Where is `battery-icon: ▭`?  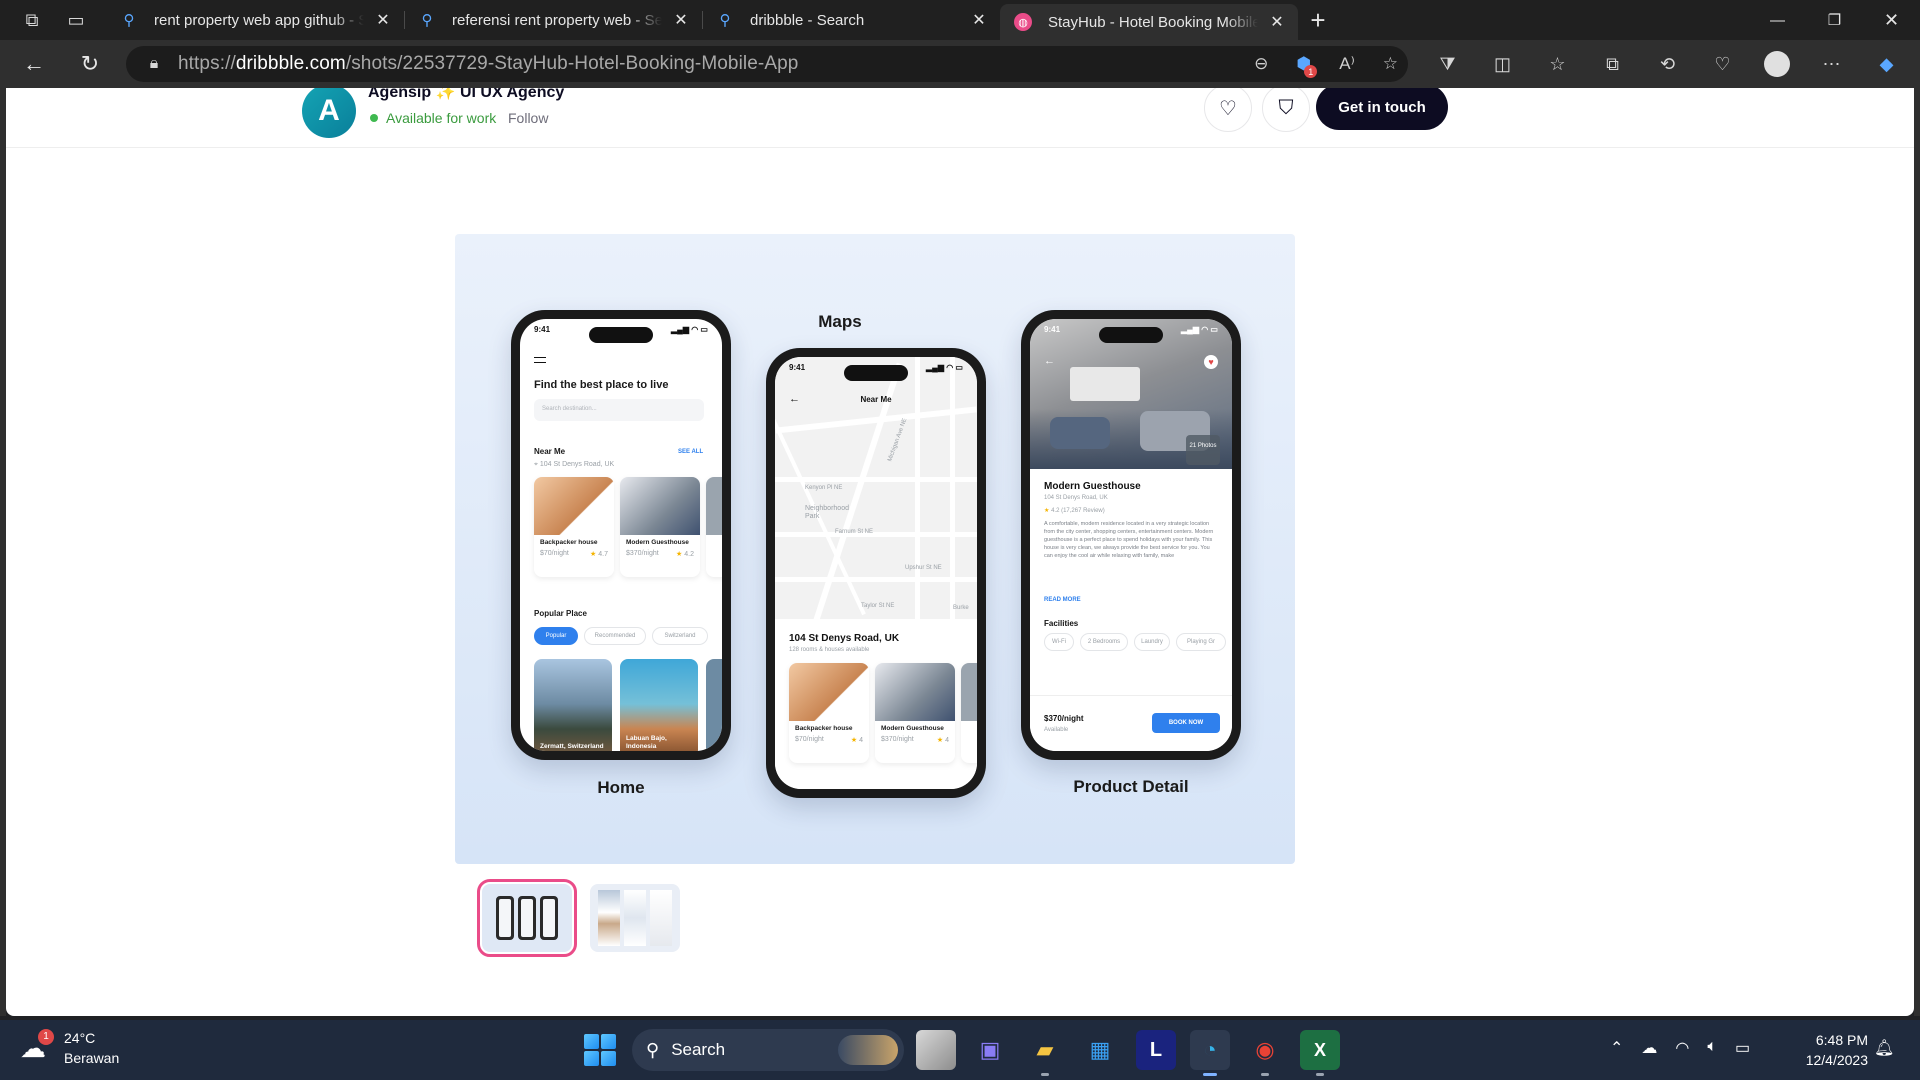
battery-icon: ▭ is located at coordinates (1742, 1048).